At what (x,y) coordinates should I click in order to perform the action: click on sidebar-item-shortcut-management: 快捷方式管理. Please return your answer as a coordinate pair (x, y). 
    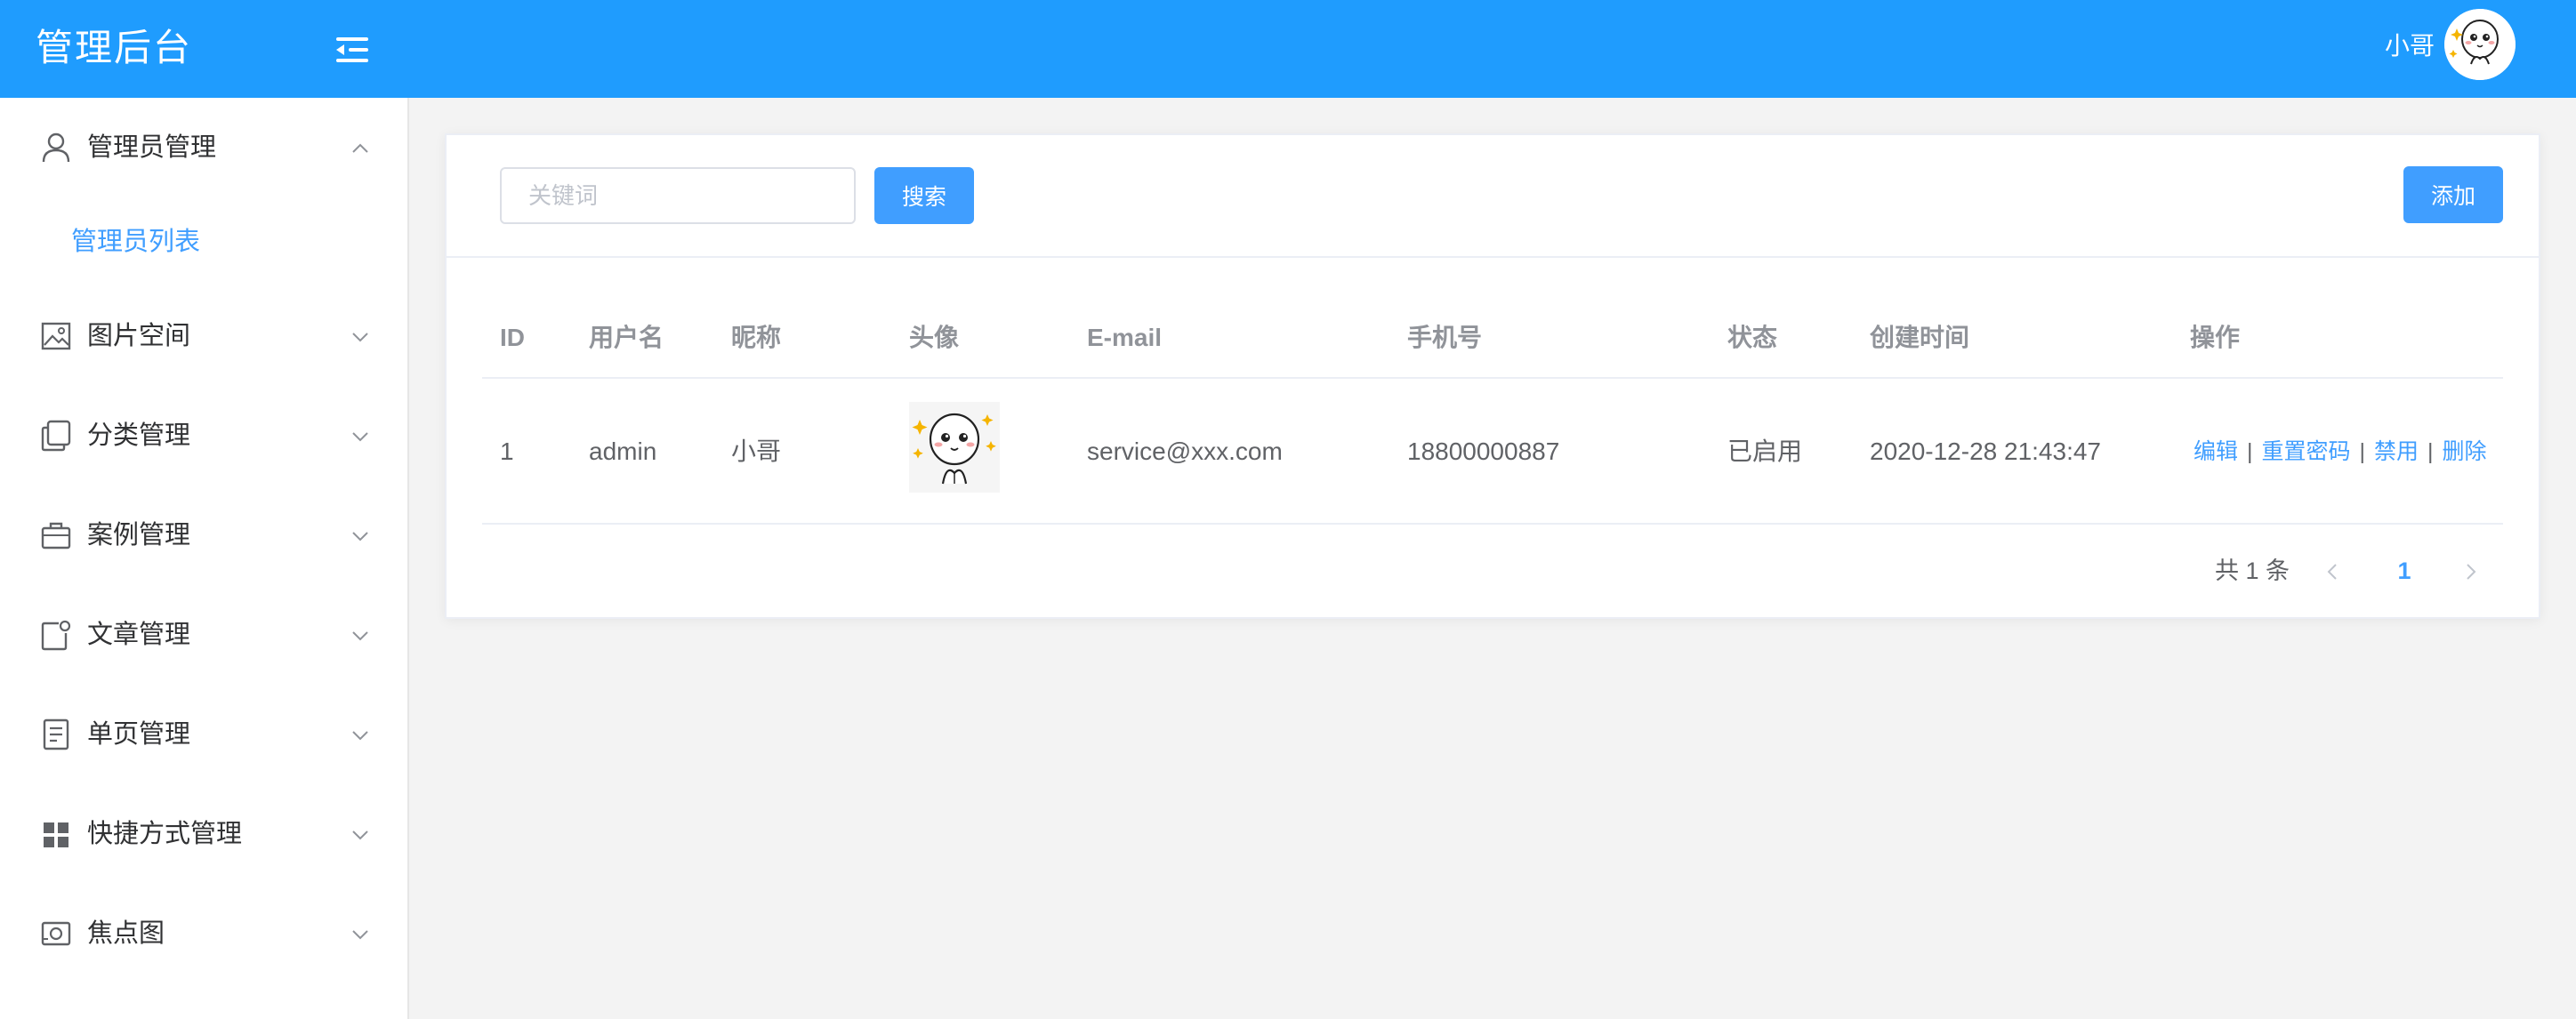
    Looking at the image, I should click on (203, 834).